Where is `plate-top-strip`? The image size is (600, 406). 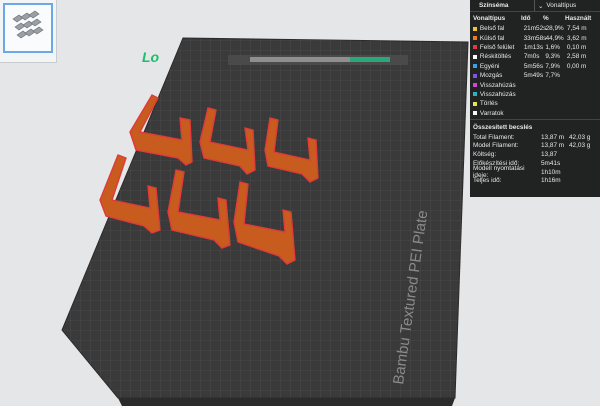 plate-top-strip is located at coordinates (318, 60).